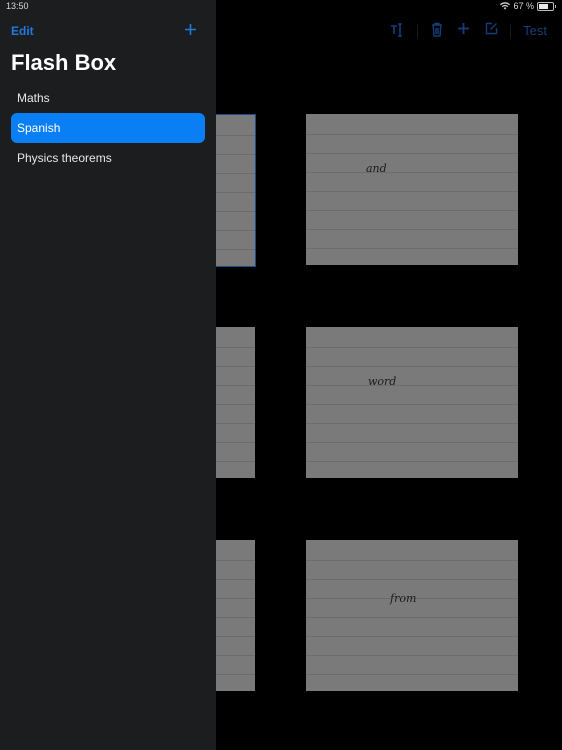  Describe the element at coordinates (382, 381) in the screenshot. I see `card-handwriting: word` at that location.